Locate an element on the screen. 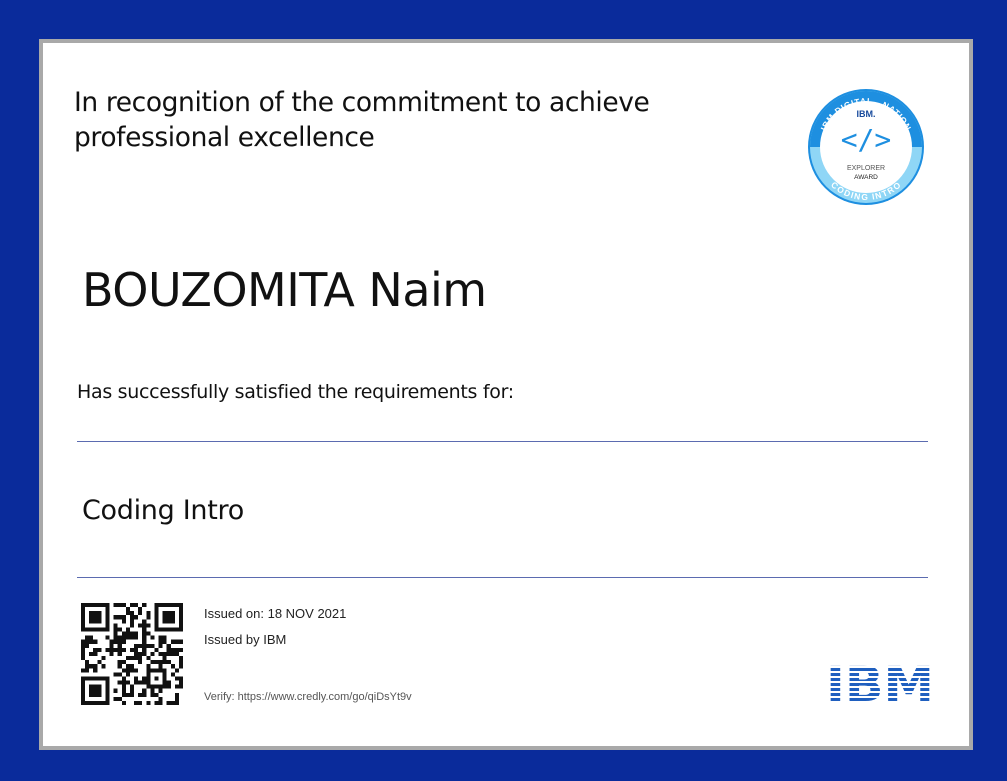 The height and width of the screenshot is (781, 1007). divider-top is located at coordinates (502, 441).